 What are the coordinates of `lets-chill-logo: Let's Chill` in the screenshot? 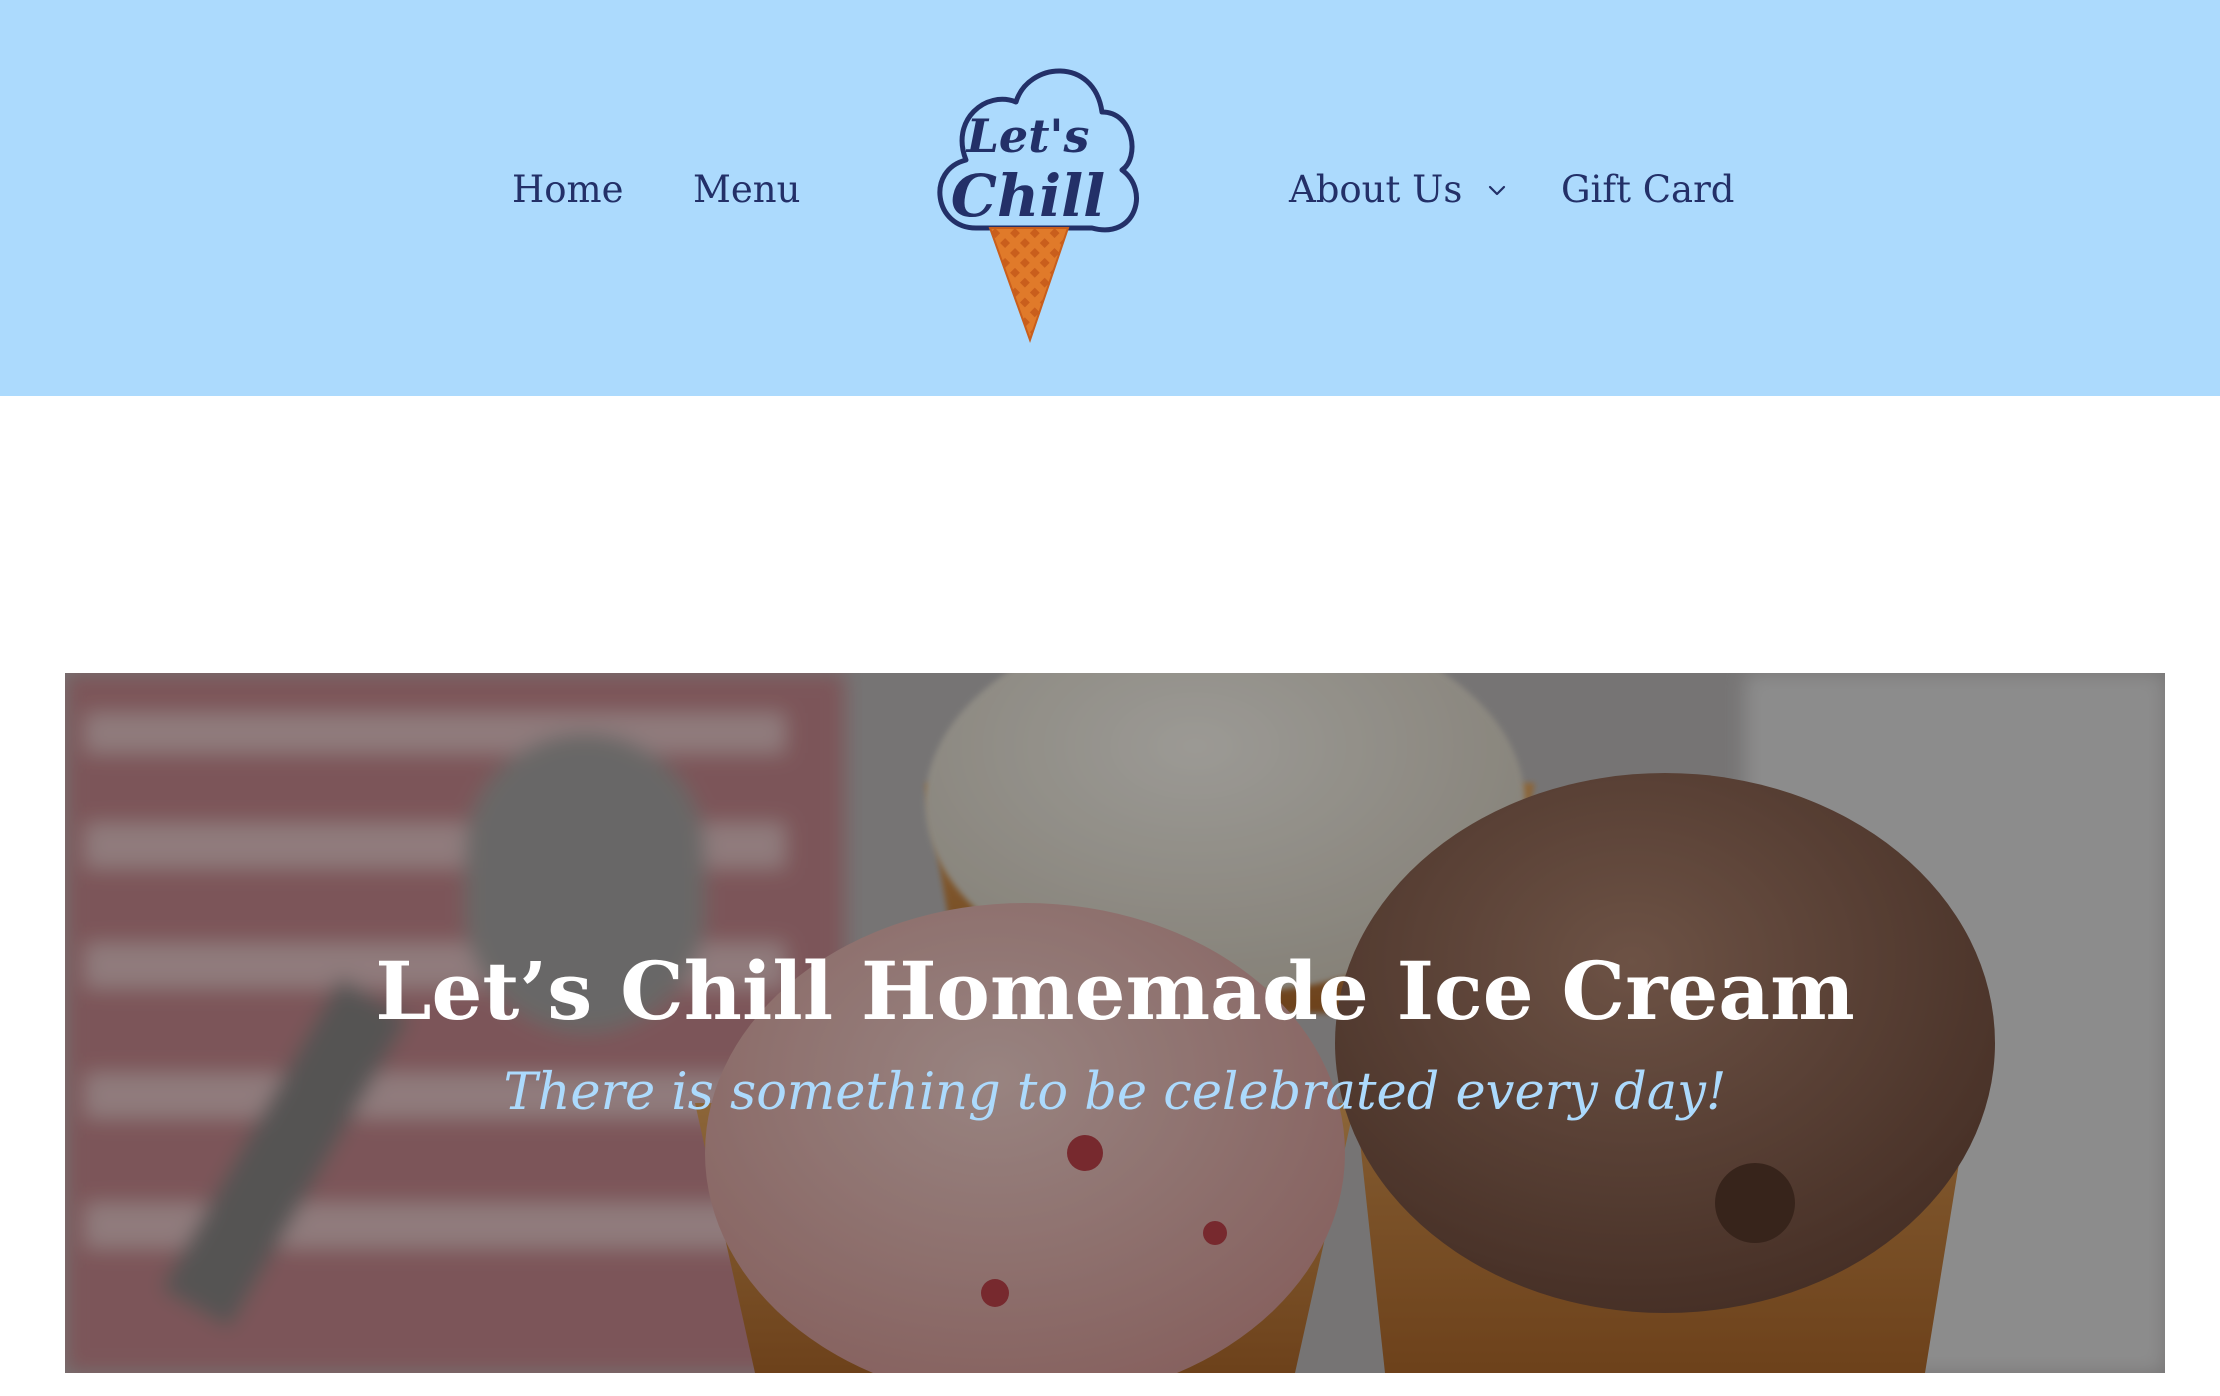 It's located at (1036, 200).